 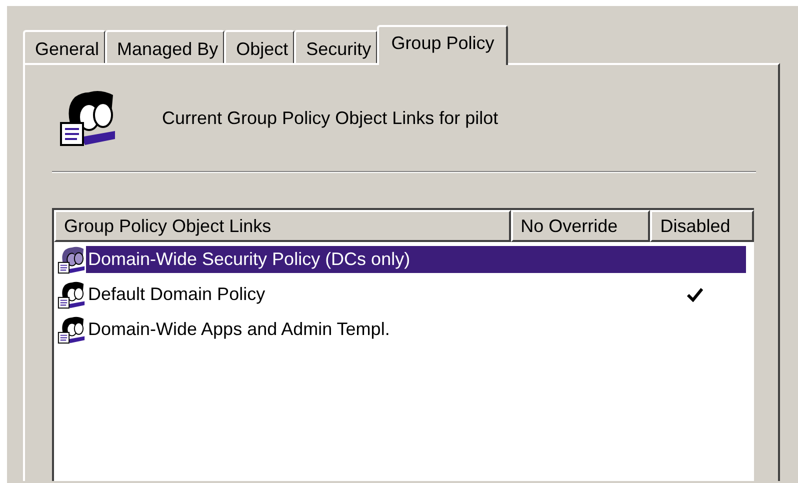 What do you see at coordinates (442, 45) in the screenshot?
I see `tab: Group Policy` at bounding box center [442, 45].